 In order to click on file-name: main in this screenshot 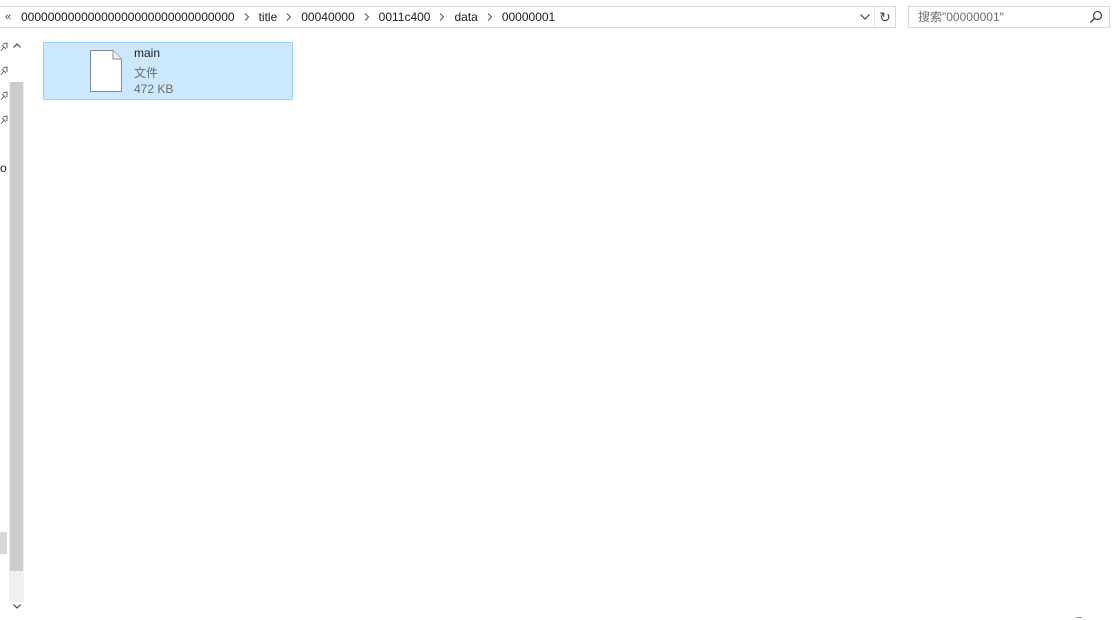, I will do `click(147, 53)`.